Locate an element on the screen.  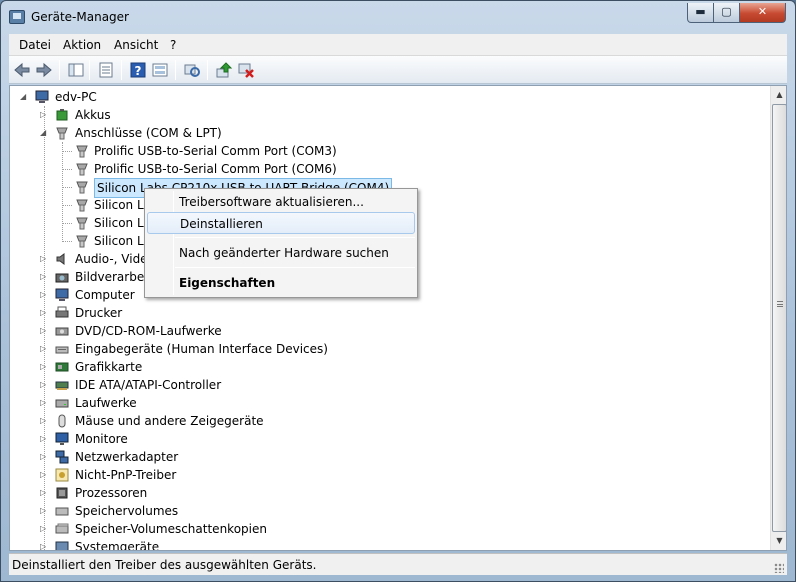
network-icon is located at coordinates (62, 457).